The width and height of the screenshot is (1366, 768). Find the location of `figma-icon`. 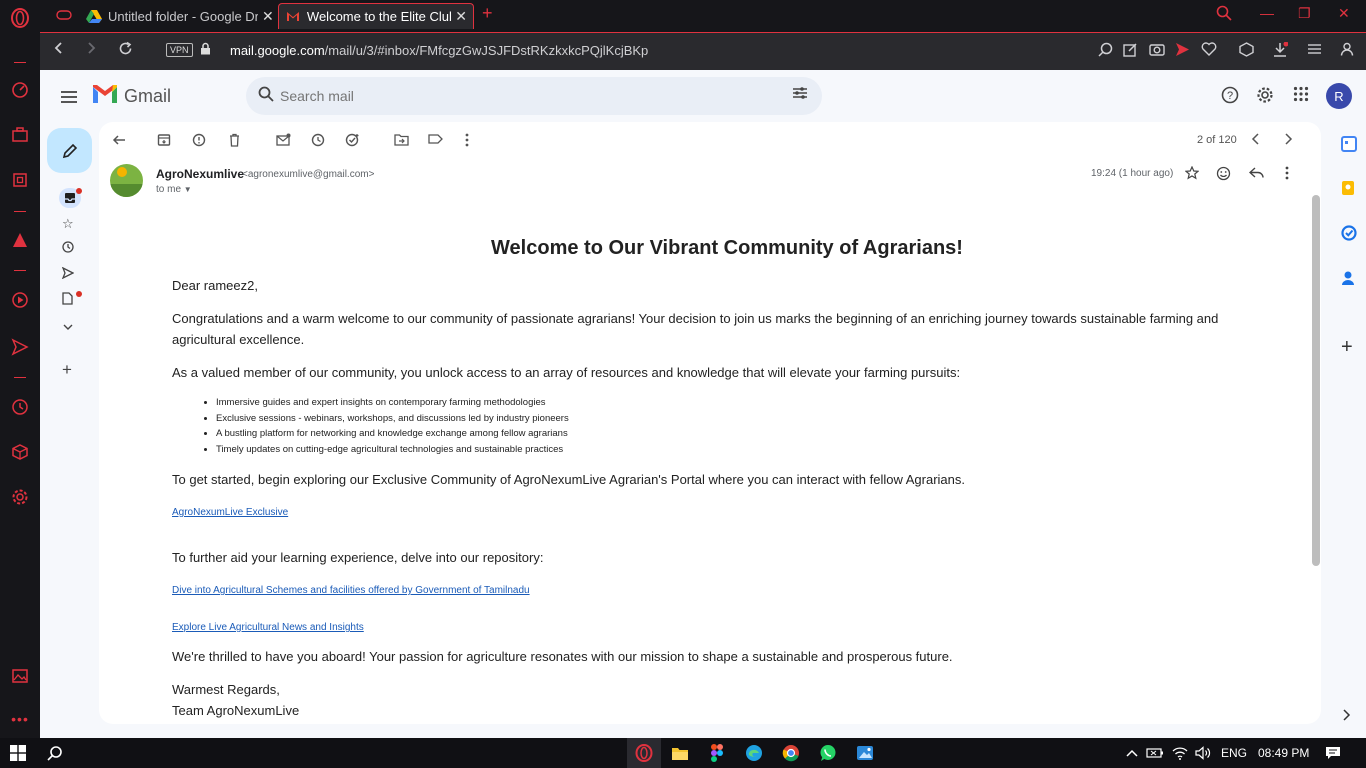

figma-icon is located at coordinates (717, 753).